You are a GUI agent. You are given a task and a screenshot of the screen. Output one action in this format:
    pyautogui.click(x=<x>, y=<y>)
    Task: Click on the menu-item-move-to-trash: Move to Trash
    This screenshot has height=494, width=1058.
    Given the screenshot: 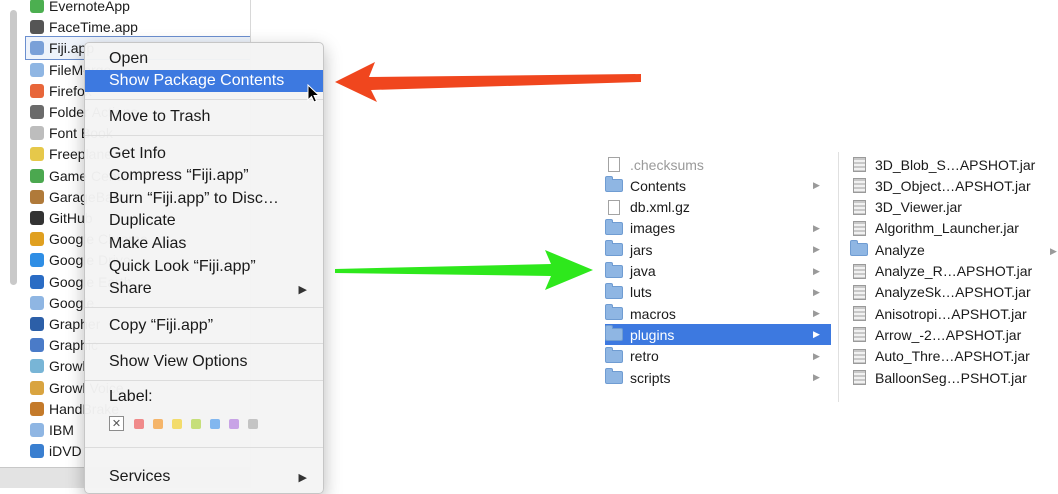 What is the action you would take?
    pyautogui.click(x=204, y=117)
    